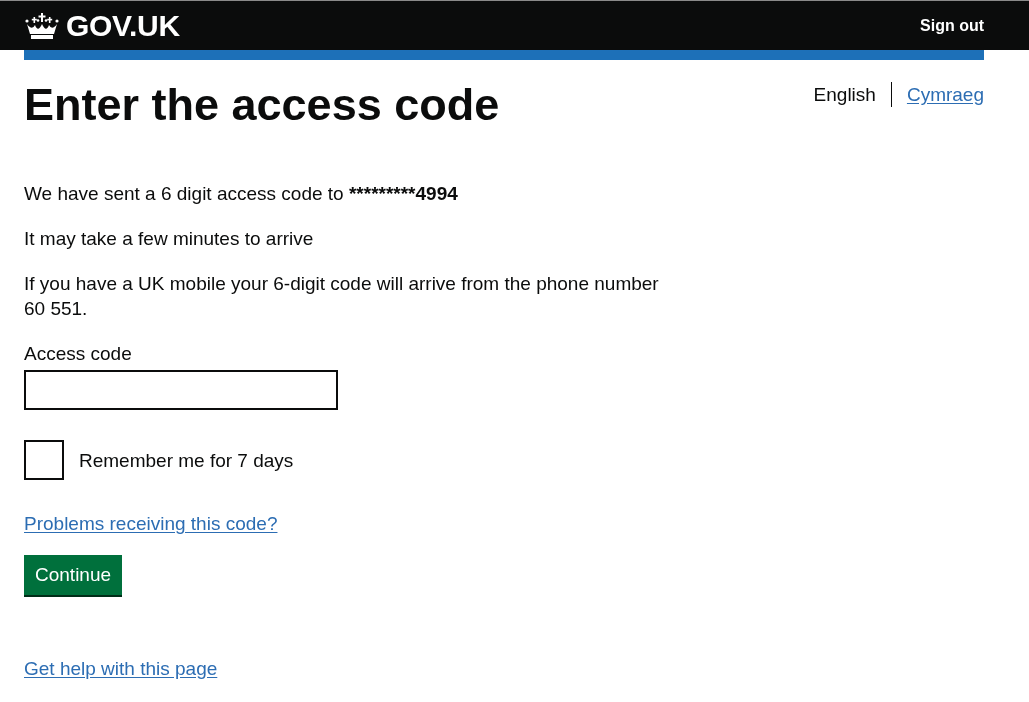 The width and height of the screenshot is (1029, 702). I want to click on access-code-input, so click(181, 390).